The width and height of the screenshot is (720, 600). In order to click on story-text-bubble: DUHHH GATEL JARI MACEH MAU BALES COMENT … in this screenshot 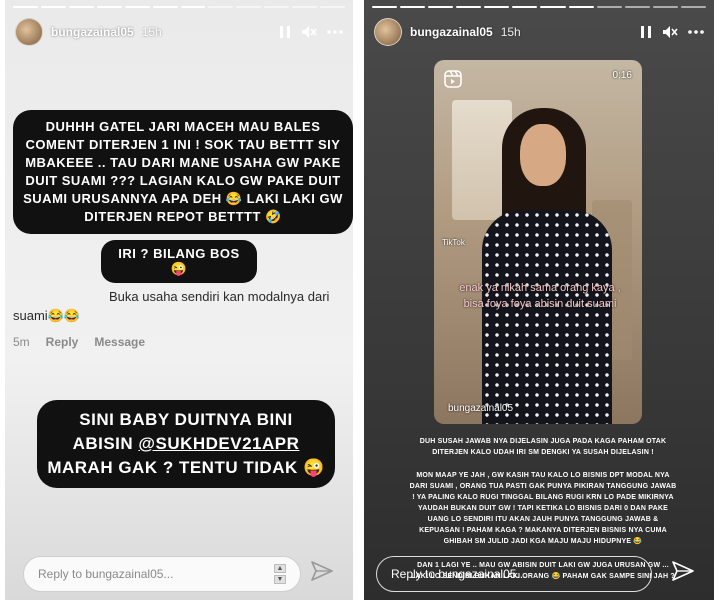, I will do `click(183, 172)`.